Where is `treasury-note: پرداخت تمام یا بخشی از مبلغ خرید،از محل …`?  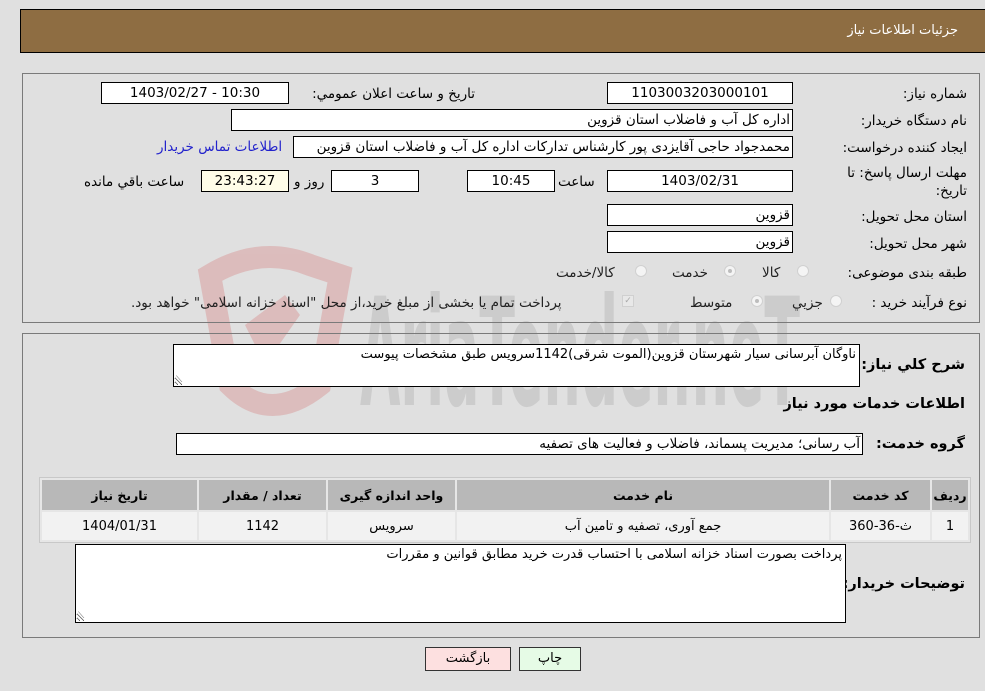
treasury-note: پرداخت تمام یا بخشی از مبلغ خرید،از محل … is located at coordinates (346, 303).